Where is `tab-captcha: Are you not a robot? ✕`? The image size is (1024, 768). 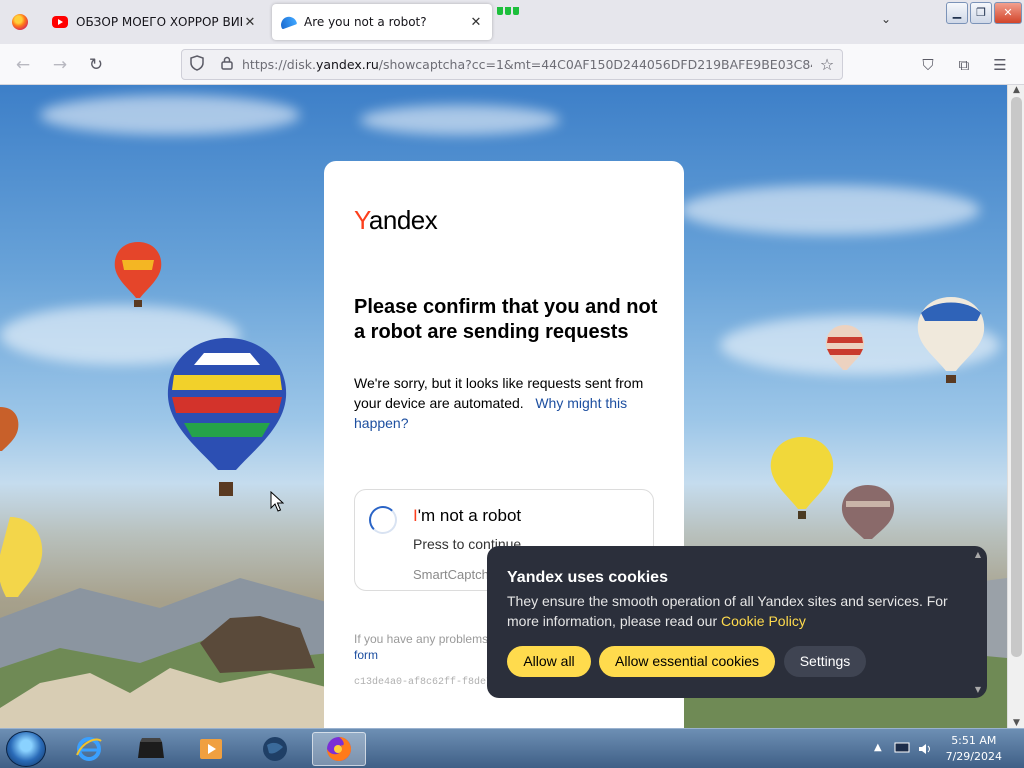
tab-captcha: Are you not a robot? ✕ is located at coordinates (382, 22).